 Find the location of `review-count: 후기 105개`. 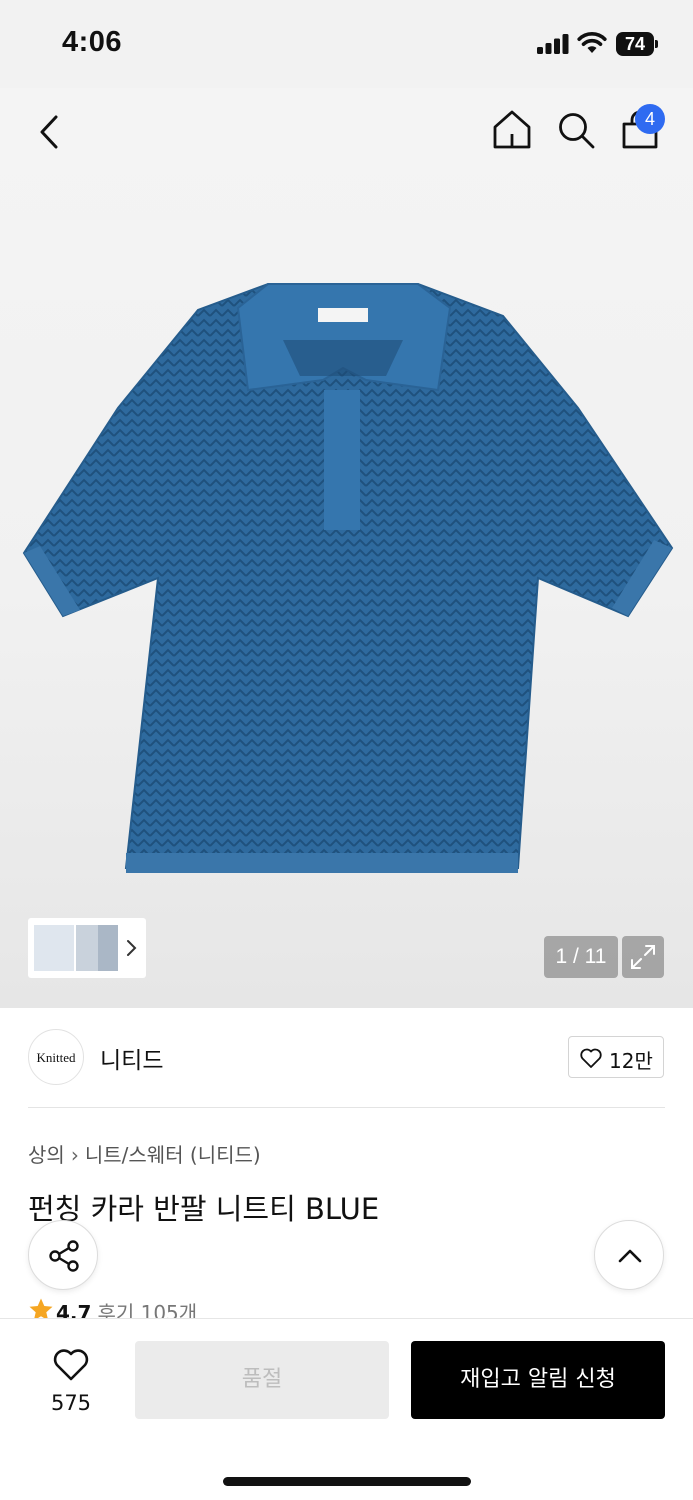

review-count: 후기 105개 is located at coordinates (147, 1310).